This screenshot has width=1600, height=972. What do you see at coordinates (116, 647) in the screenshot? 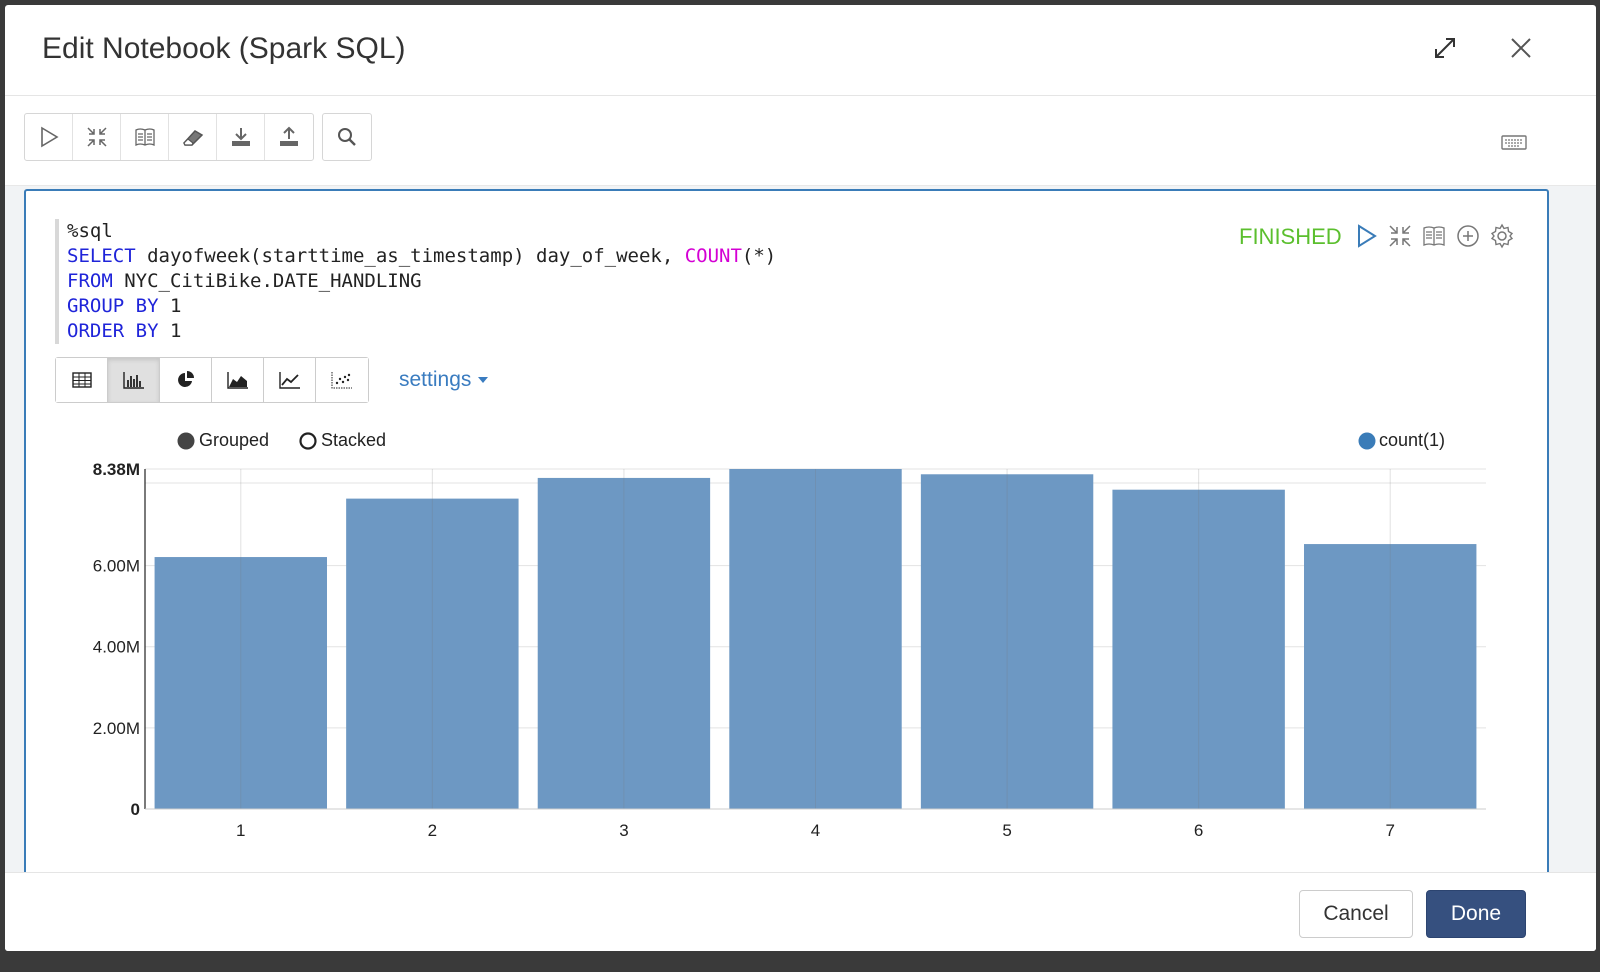
I see `y-tick-label: 4.00M` at bounding box center [116, 647].